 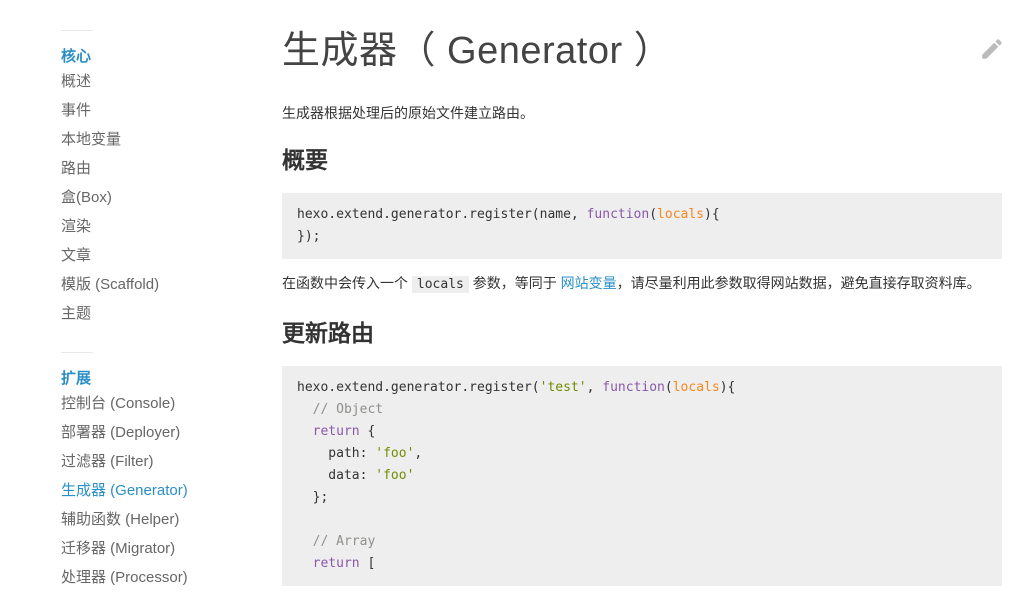 I want to click on code-text: };, so click(x=313, y=497).